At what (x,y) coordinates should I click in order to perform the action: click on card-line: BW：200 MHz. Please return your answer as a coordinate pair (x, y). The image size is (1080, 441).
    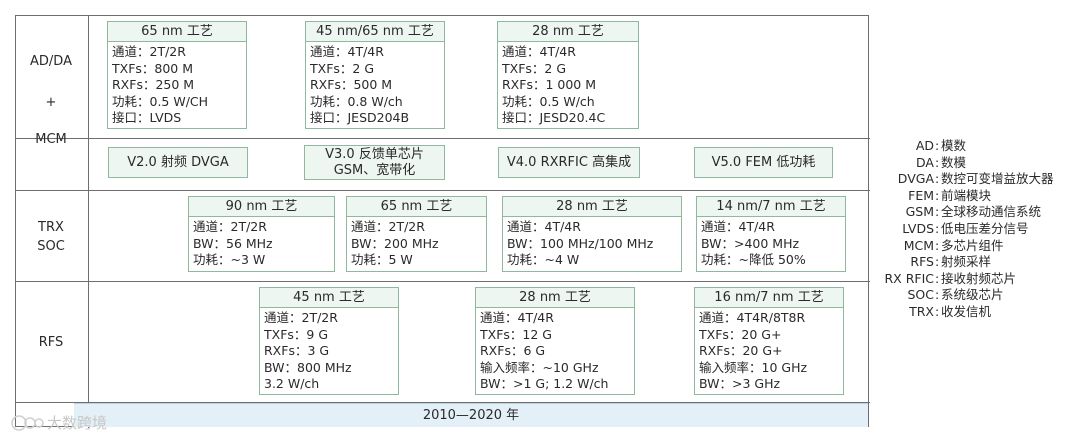
    Looking at the image, I should click on (395, 243).